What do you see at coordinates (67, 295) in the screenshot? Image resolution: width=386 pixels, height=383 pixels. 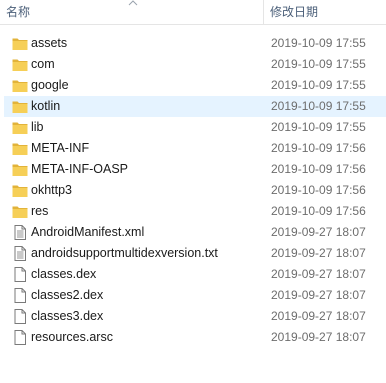 I see `file-name: classes2.dex` at bounding box center [67, 295].